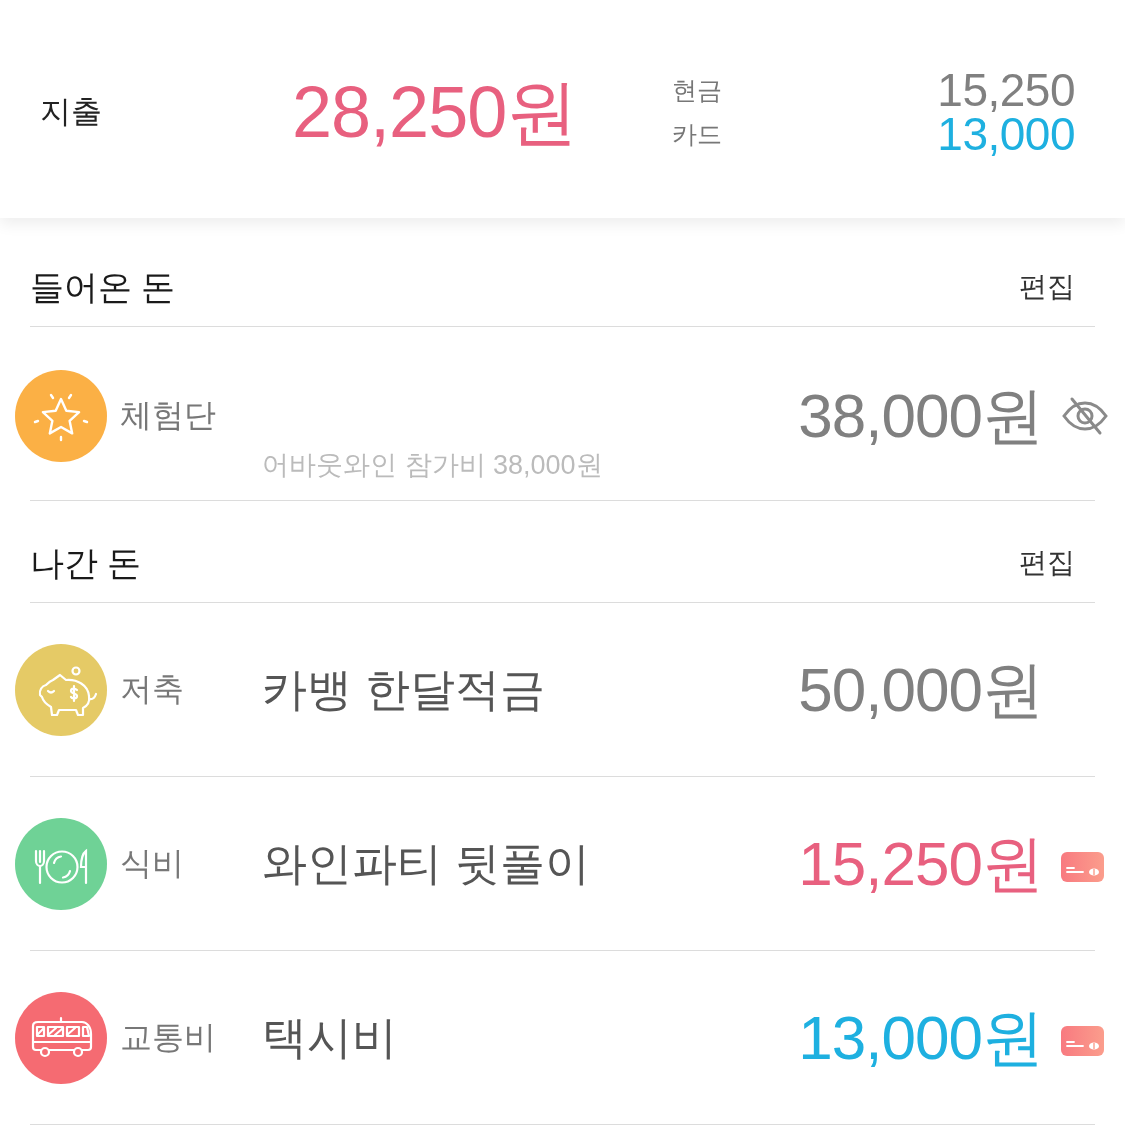 The image size is (1125, 1142). I want to click on section-title: 나간 돈, so click(86, 563).